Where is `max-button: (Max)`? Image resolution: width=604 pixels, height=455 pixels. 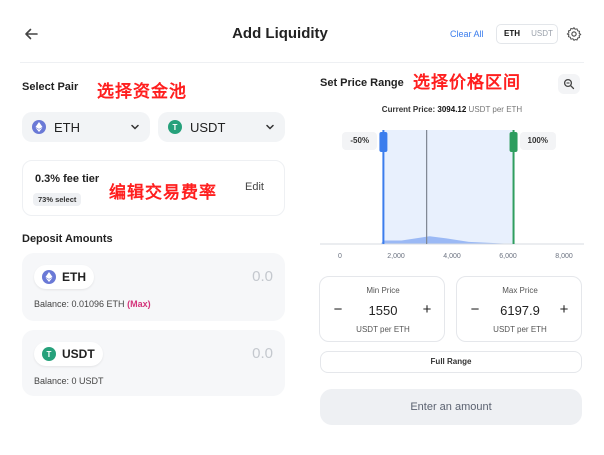
max-button: (Max) is located at coordinates (139, 304).